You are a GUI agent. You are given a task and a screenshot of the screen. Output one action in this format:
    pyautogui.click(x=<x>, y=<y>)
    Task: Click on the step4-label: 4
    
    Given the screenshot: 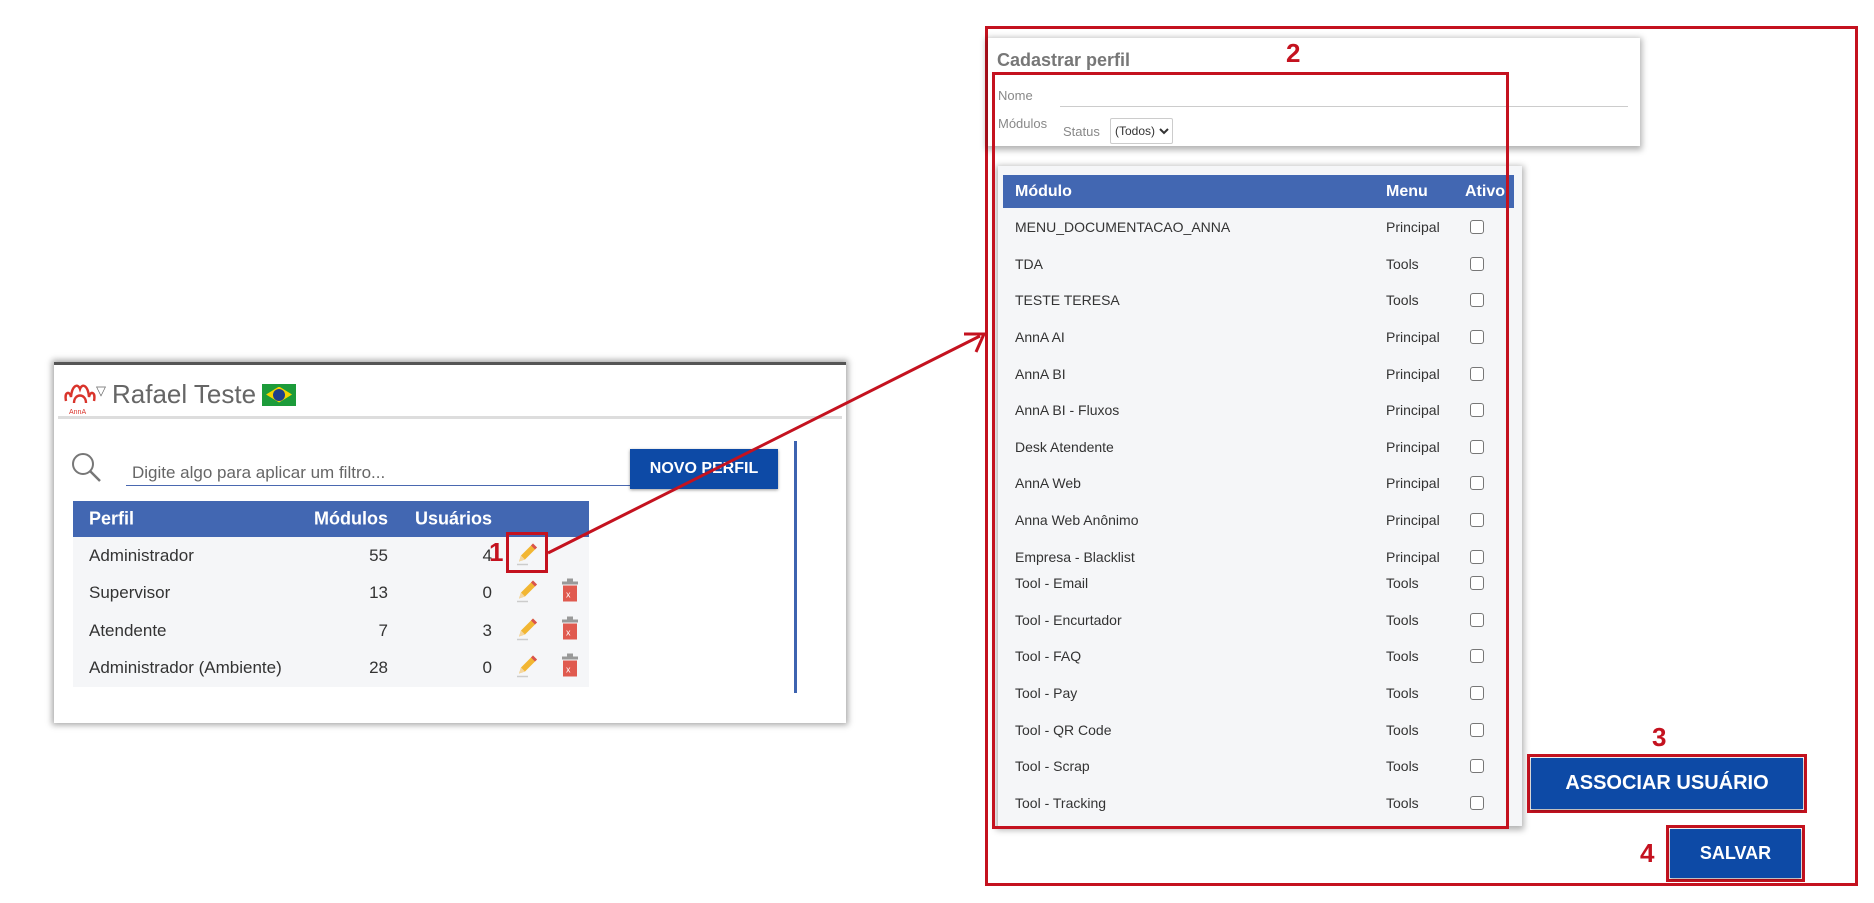 What is the action you would take?
    pyautogui.click(x=1647, y=853)
    